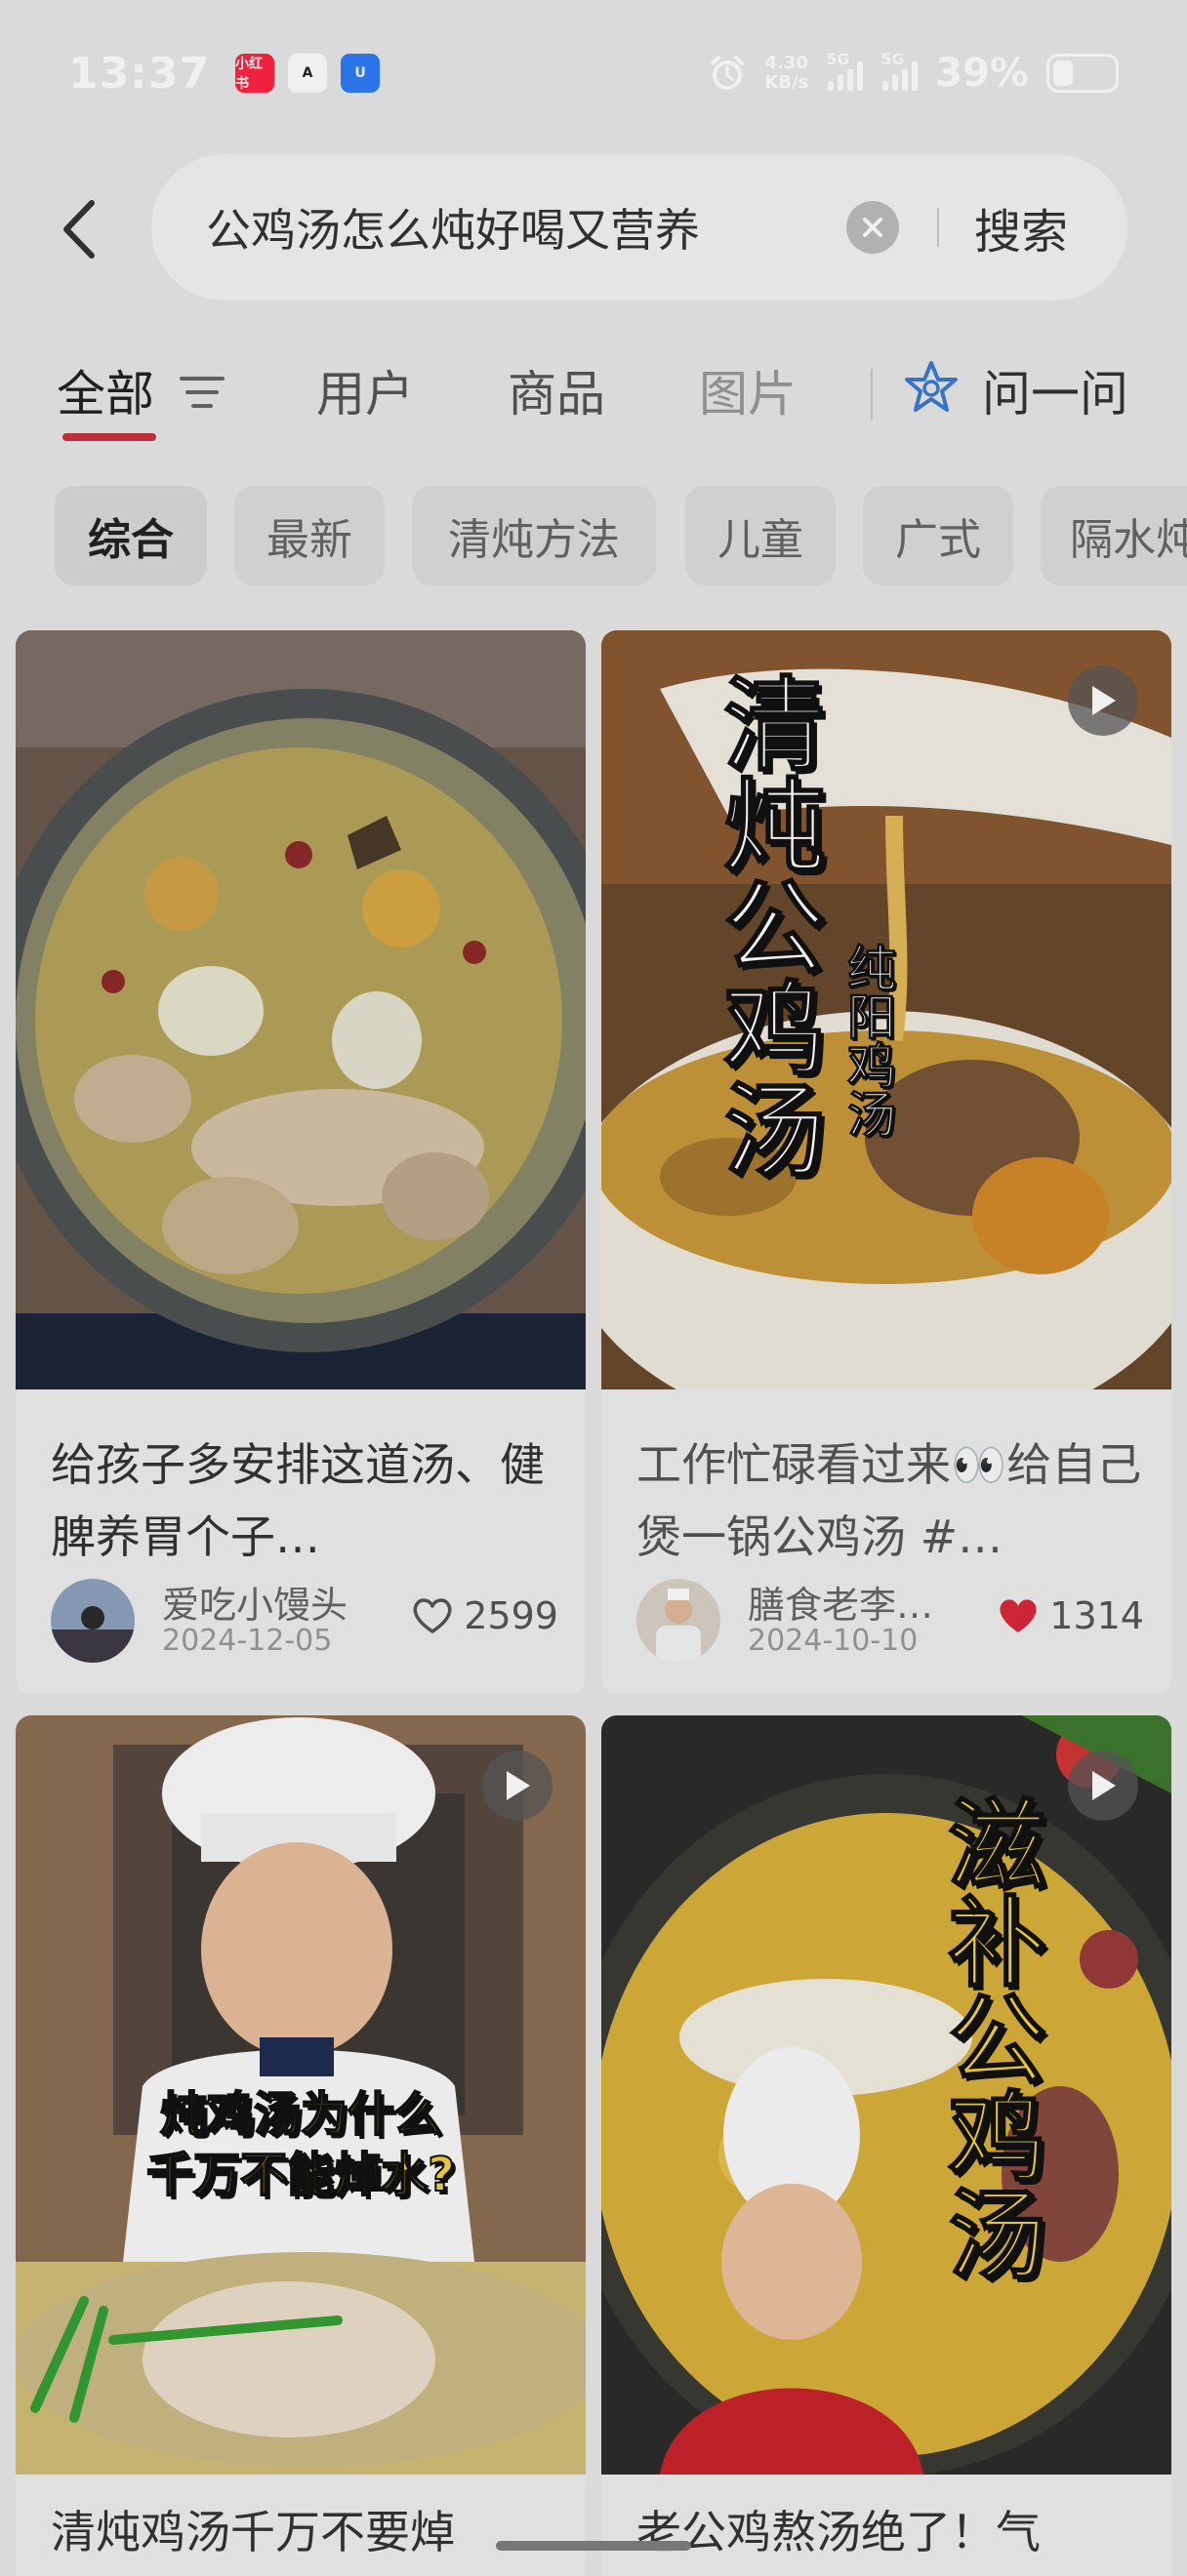 The width and height of the screenshot is (1187, 2576). I want to click on like-count: 1314, so click(1096, 1615).